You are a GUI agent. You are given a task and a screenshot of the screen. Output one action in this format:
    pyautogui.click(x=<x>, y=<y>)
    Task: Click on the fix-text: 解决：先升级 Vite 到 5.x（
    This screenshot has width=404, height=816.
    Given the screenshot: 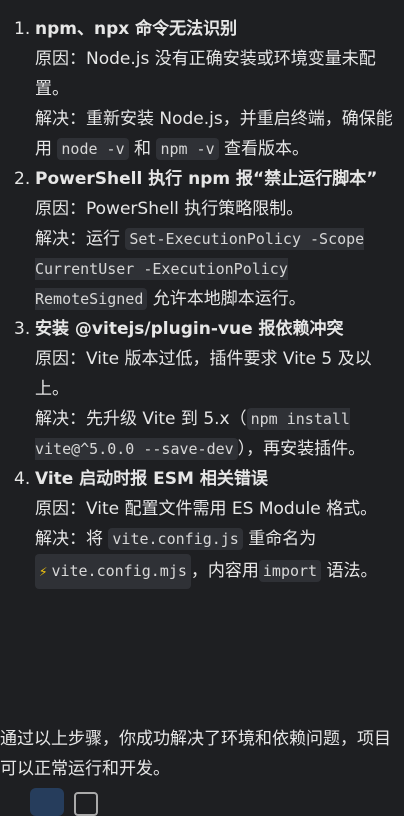 What is the action you would take?
    pyautogui.click(x=141, y=419)
    